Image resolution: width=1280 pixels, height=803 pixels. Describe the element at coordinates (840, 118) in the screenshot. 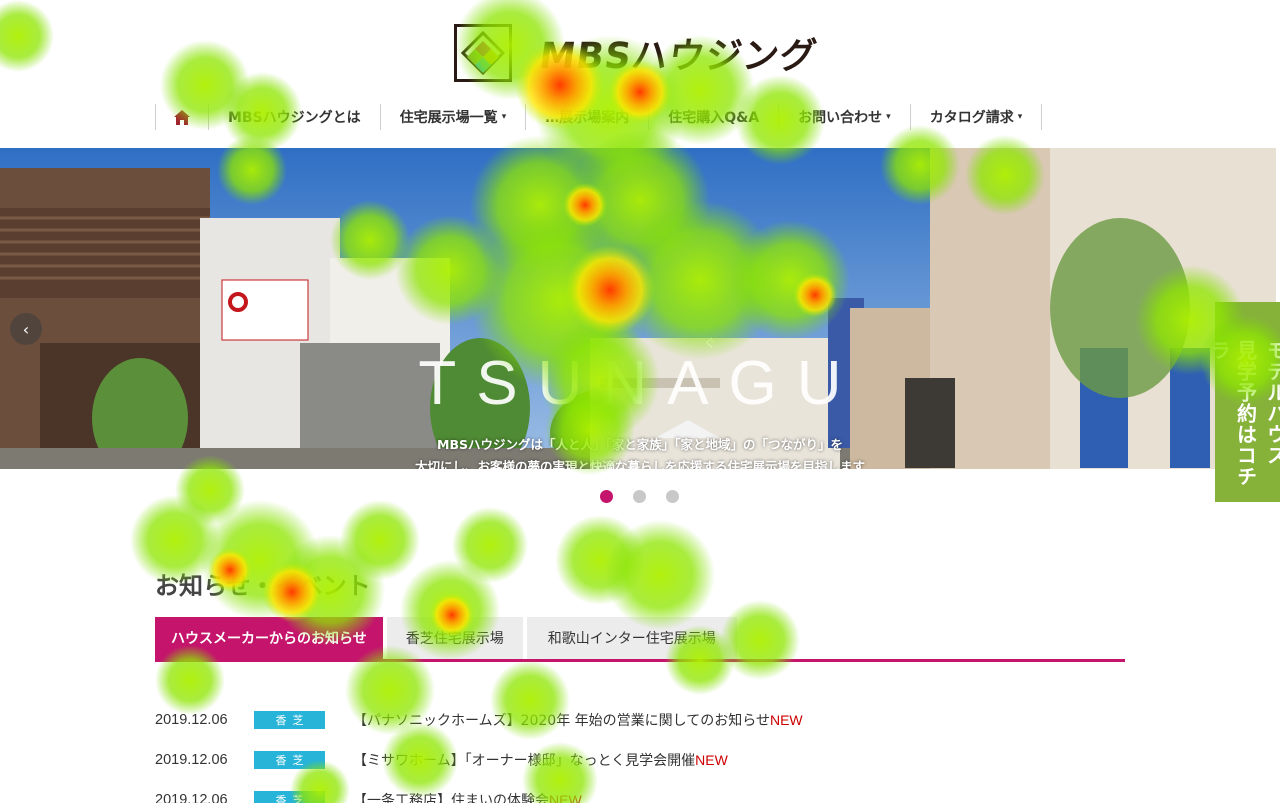

I see `nav-item-label: お問い合わせ` at that location.